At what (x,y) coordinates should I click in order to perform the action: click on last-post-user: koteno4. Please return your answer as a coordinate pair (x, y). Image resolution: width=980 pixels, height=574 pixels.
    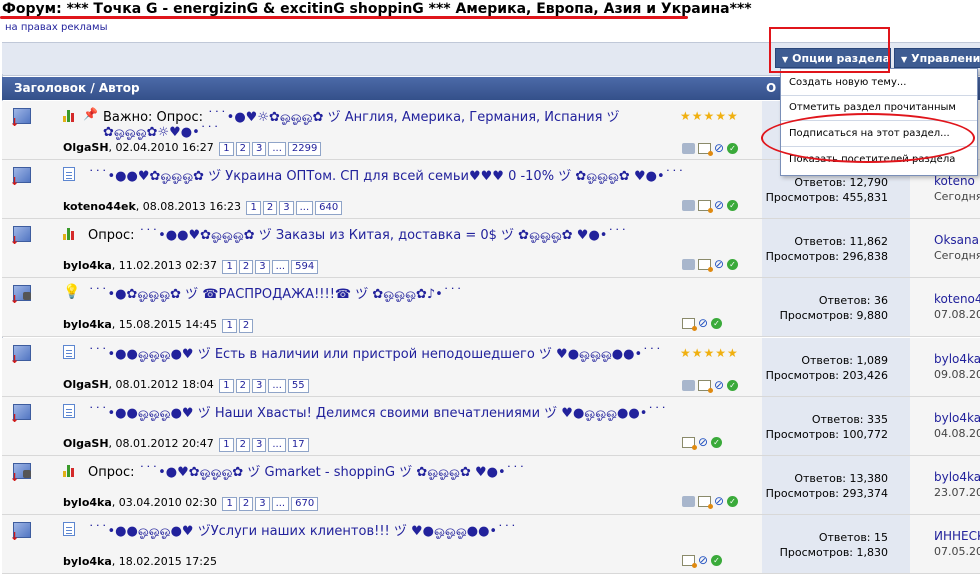
    Looking at the image, I should click on (957, 299).